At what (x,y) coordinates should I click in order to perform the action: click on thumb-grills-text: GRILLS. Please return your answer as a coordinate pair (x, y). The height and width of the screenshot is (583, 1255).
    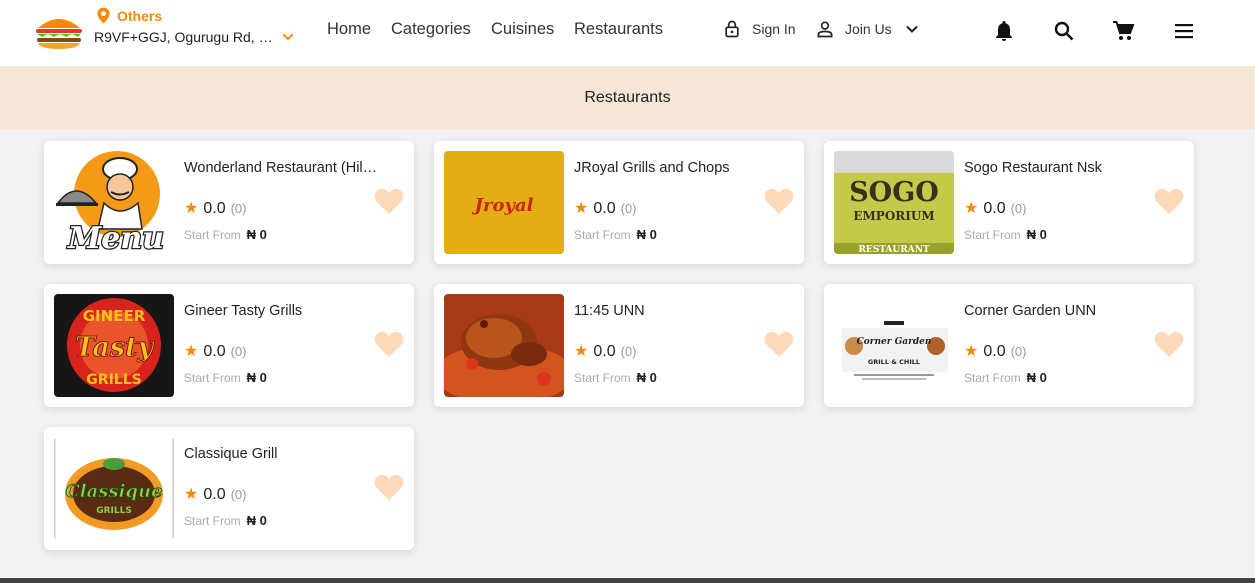
    Looking at the image, I should click on (113, 380).